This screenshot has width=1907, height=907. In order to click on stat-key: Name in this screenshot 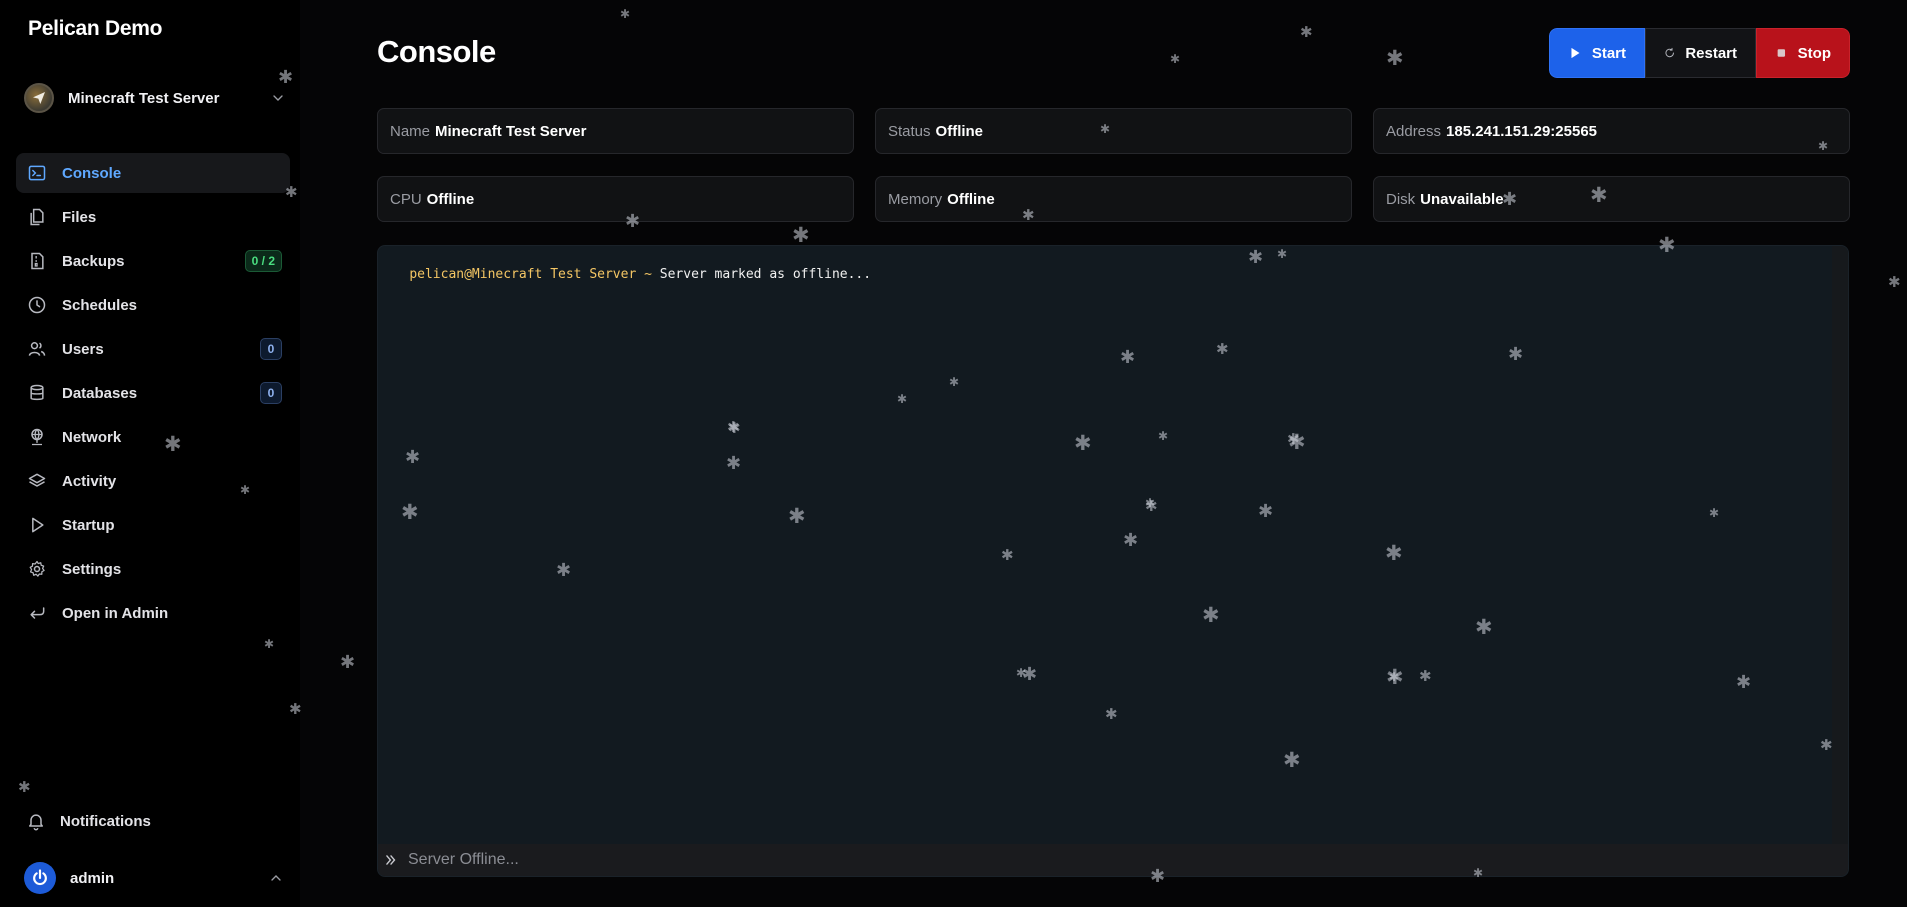, I will do `click(410, 131)`.